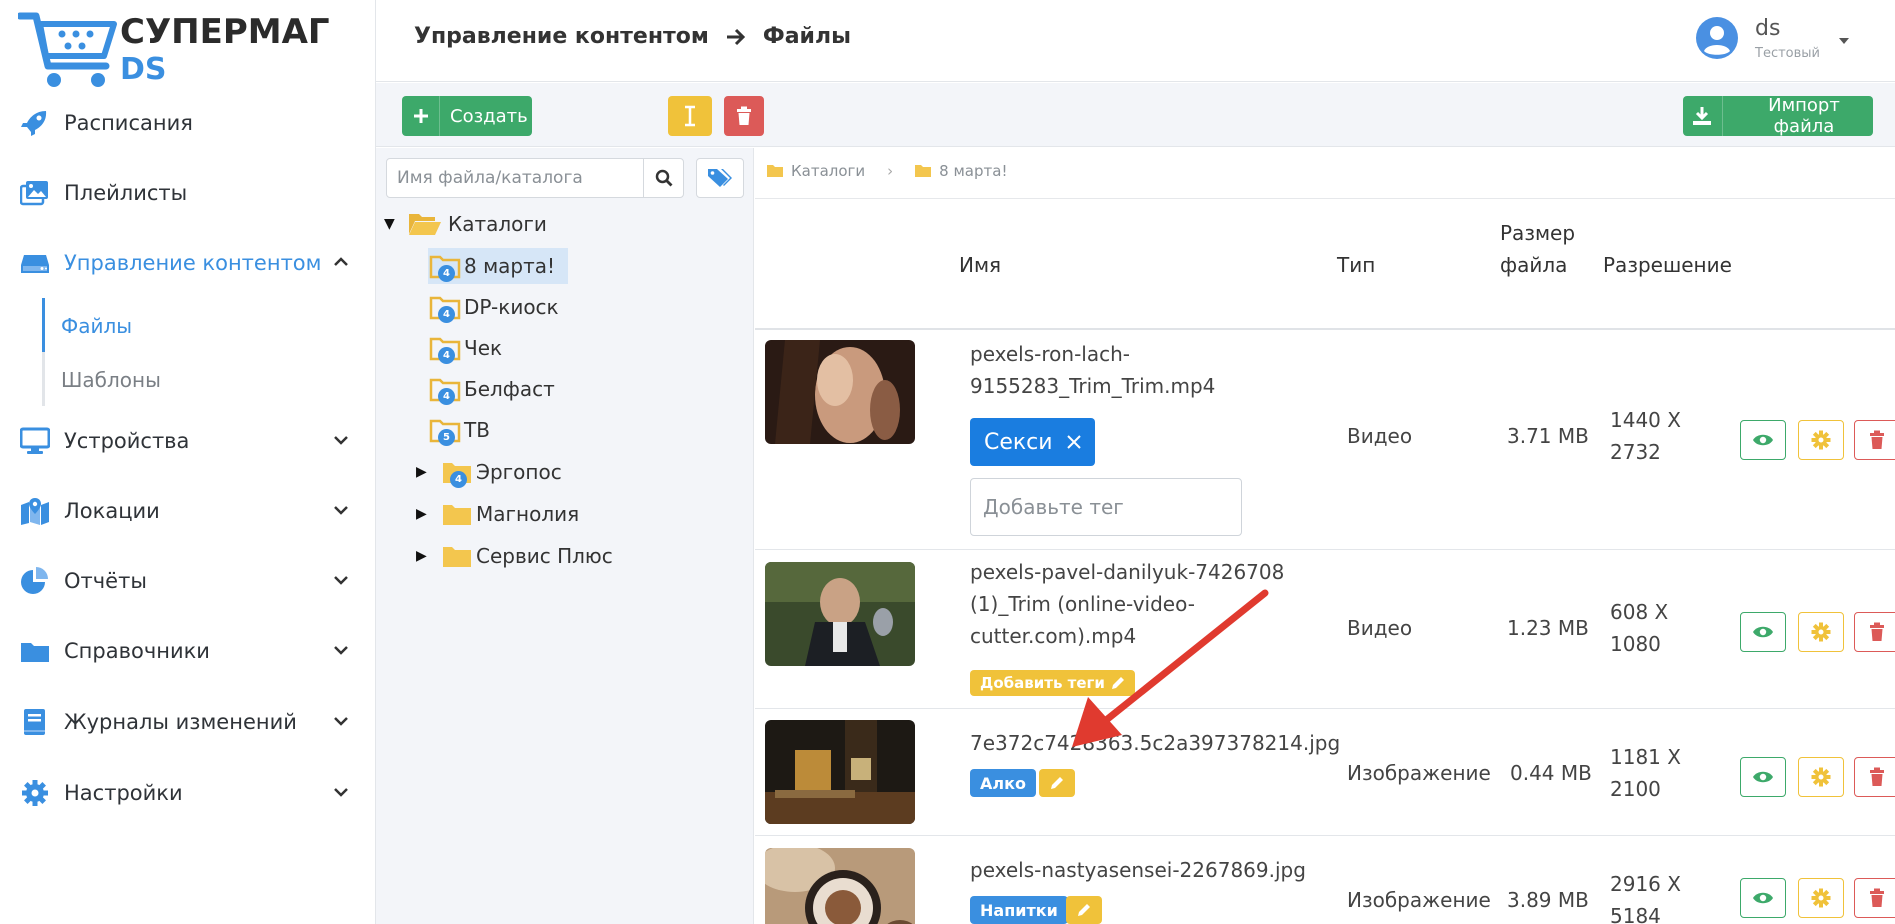 The width and height of the screenshot is (1895, 924). Describe the element at coordinates (188, 511) in the screenshot. I see `sidebar-item-locations: Локации` at that location.